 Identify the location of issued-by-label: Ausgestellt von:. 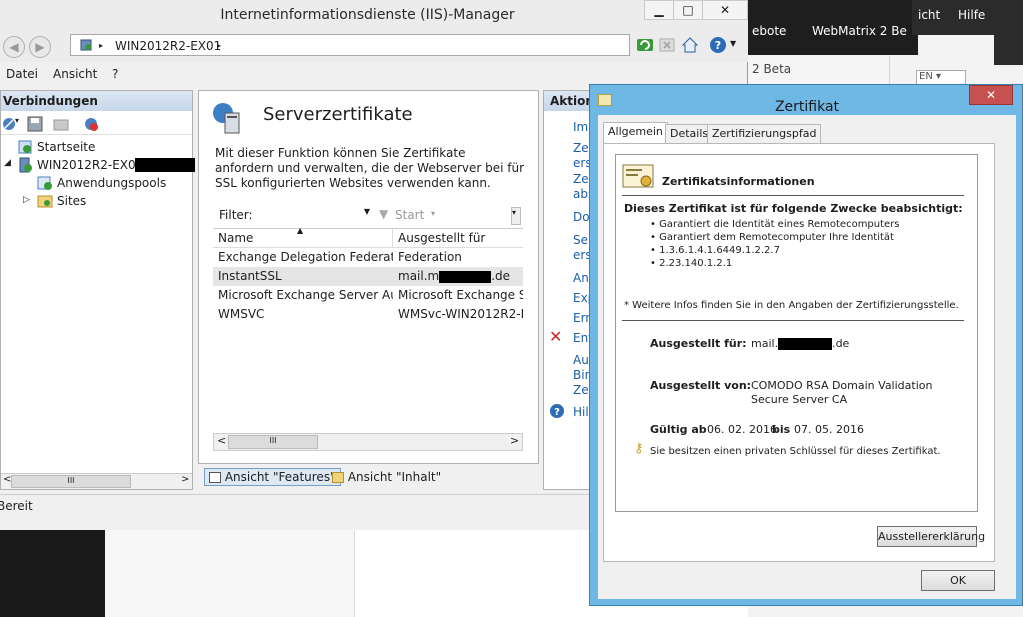
(701, 385).